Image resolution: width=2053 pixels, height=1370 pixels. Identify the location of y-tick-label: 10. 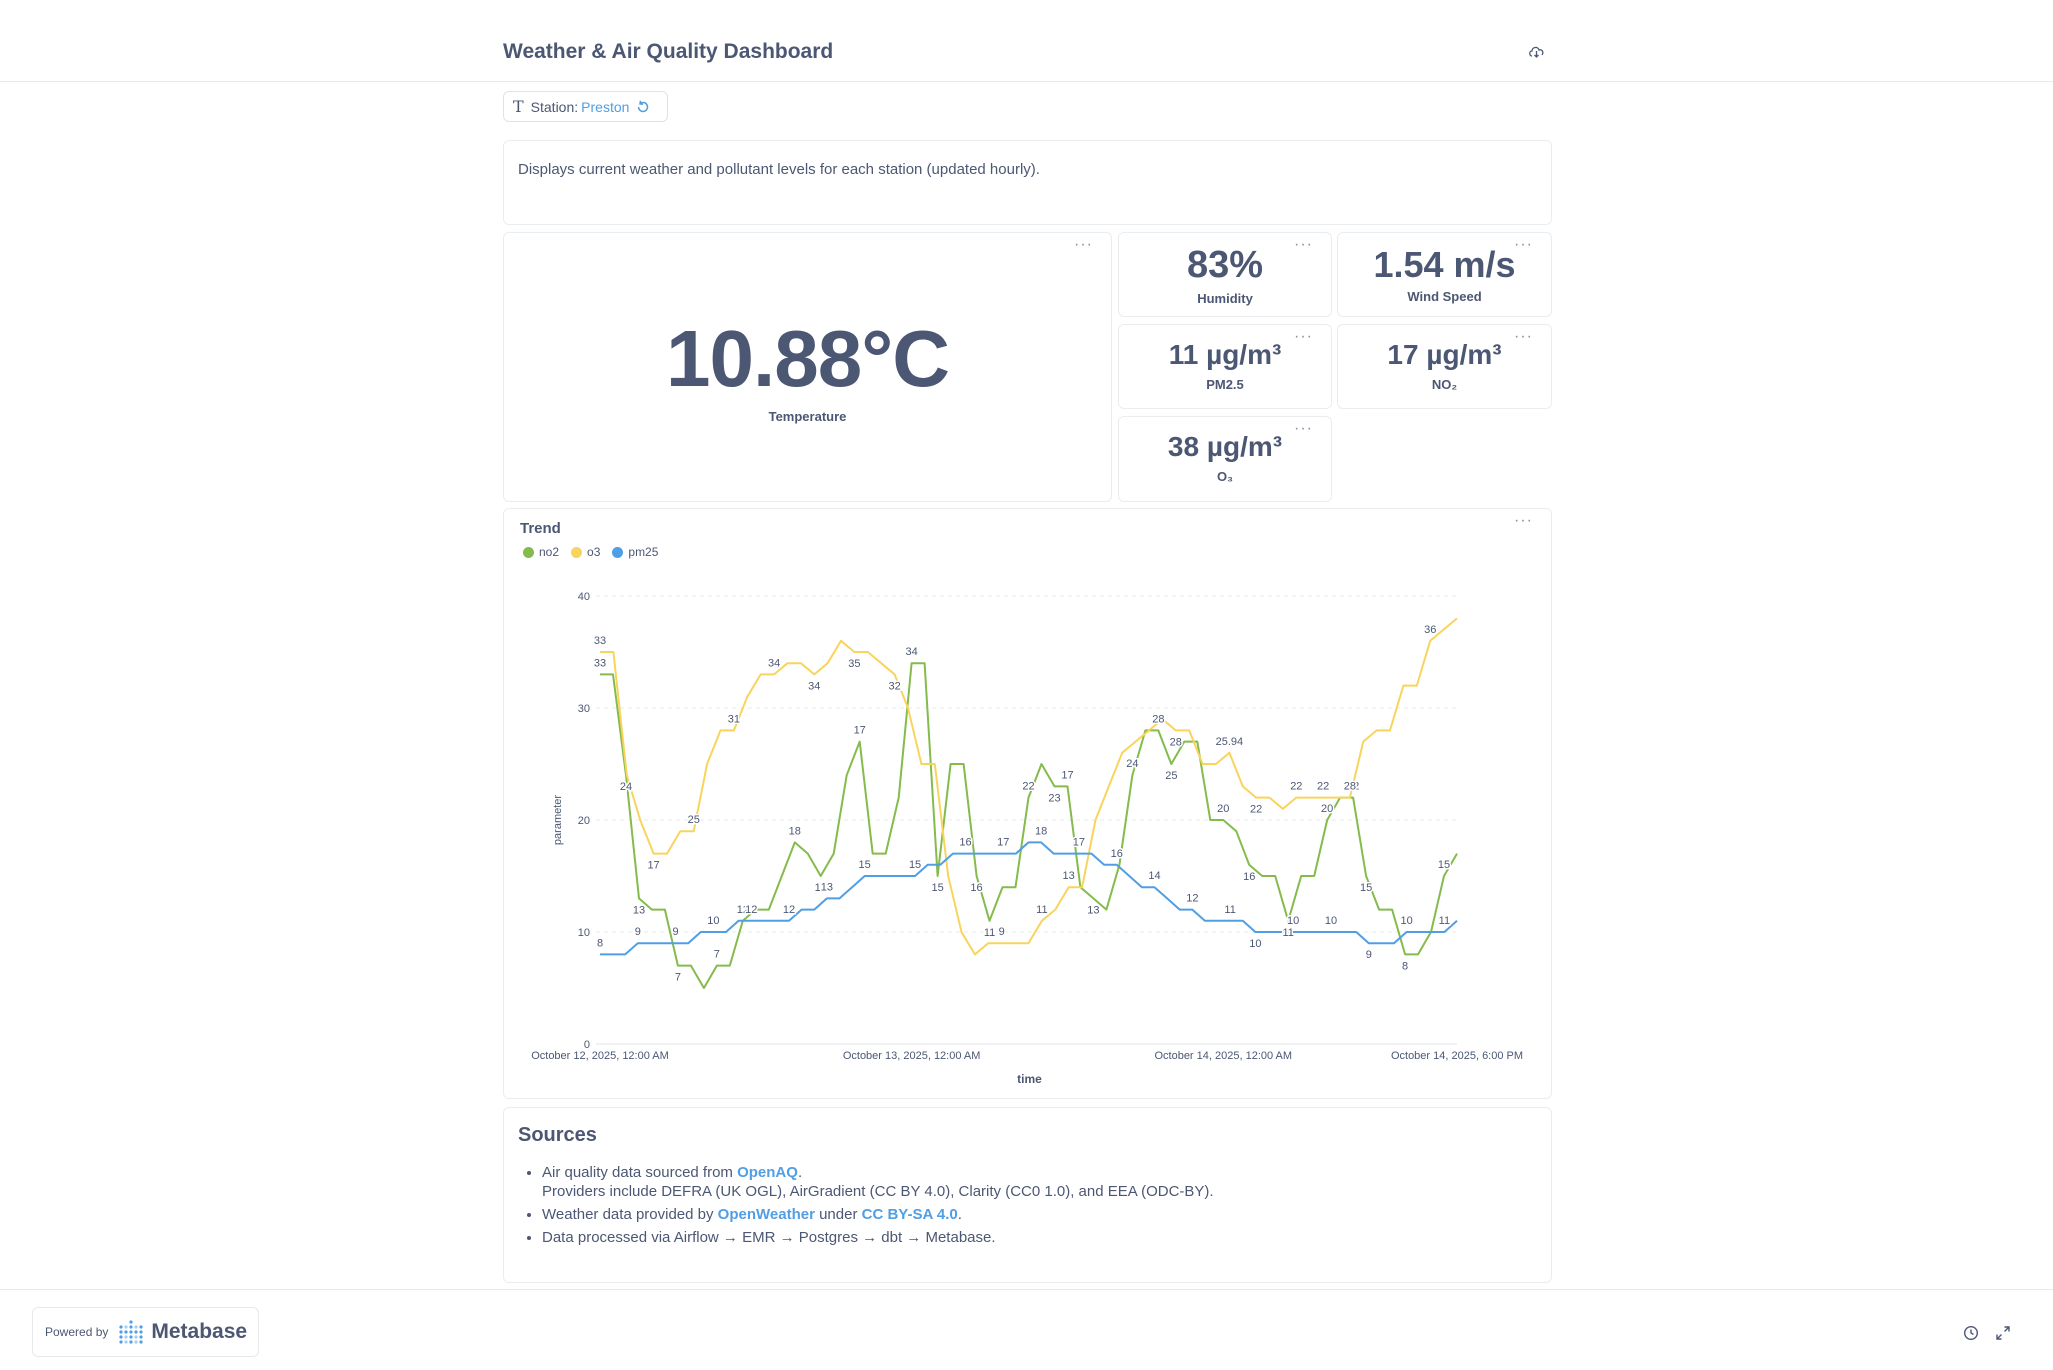
(584, 933).